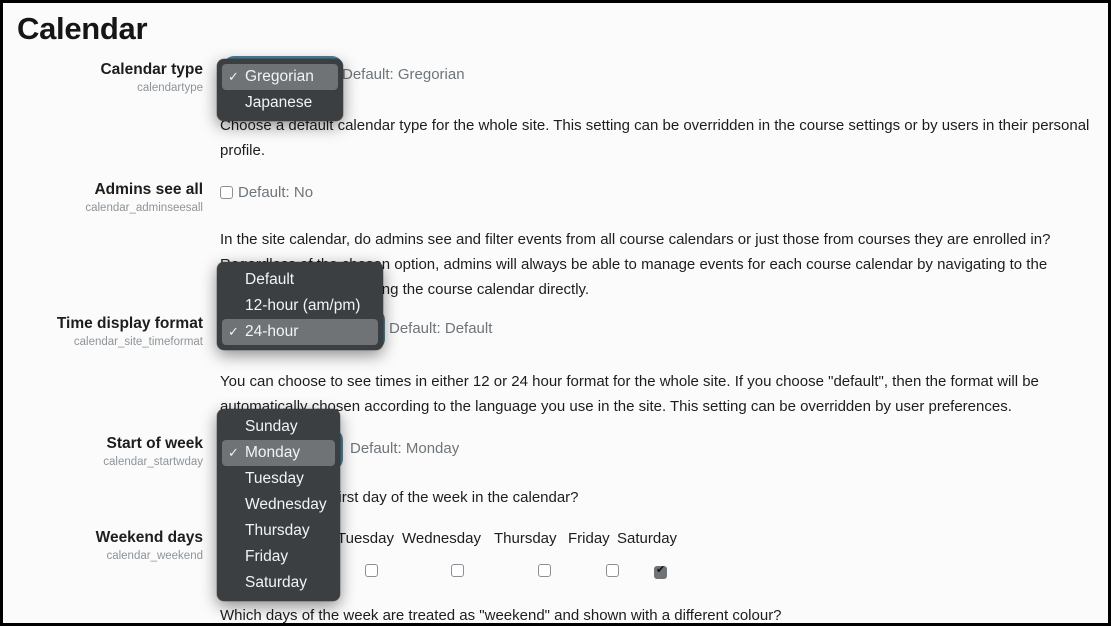 The width and height of the screenshot is (1111, 626). I want to click on menu-item-12-hour: 12-hour (am/pm), so click(300, 306).